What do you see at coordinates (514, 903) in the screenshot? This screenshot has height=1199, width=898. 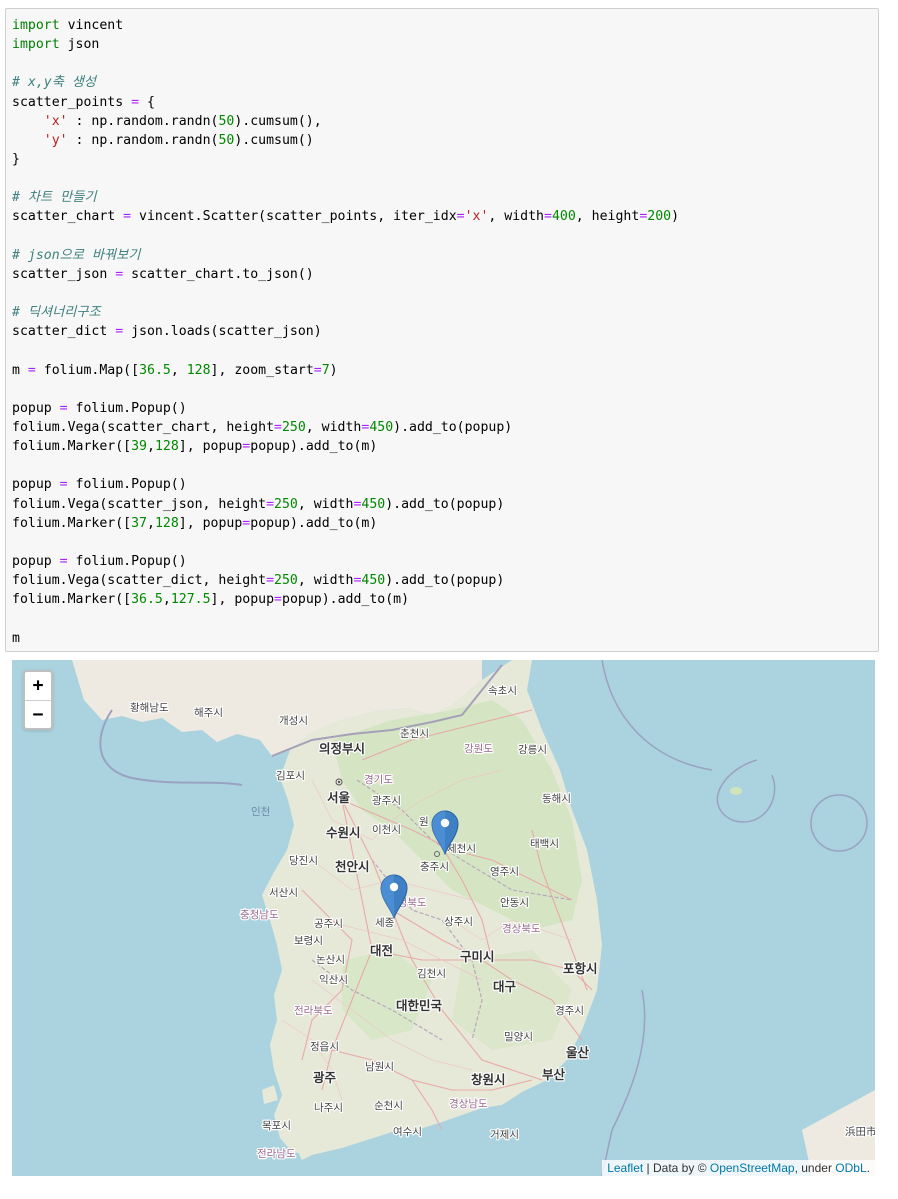 I see `map-label: 안동시` at bounding box center [514, 903].